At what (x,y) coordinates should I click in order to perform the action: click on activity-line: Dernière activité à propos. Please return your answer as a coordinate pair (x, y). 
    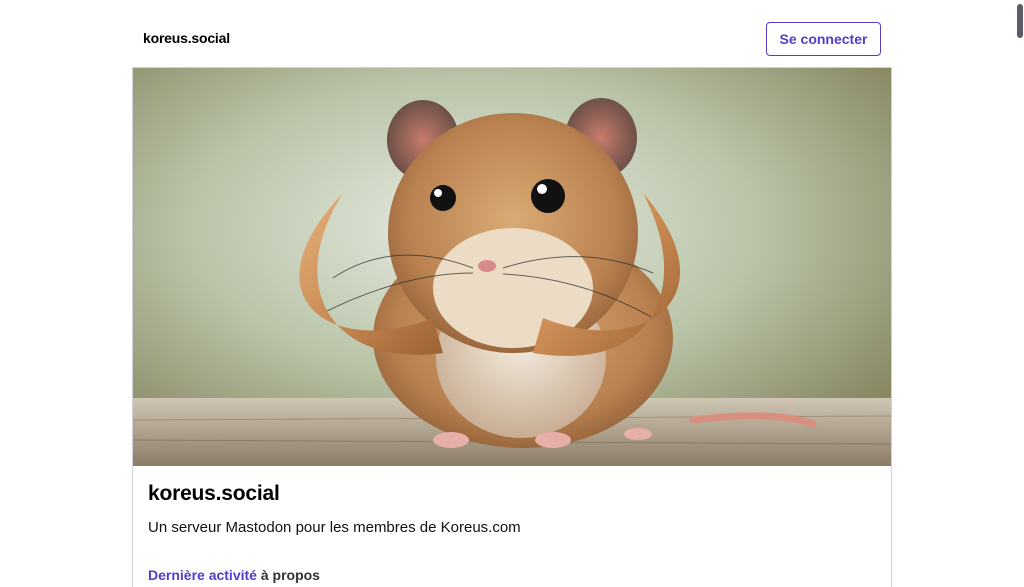
    Looking at the image, I should click on (234, 575).